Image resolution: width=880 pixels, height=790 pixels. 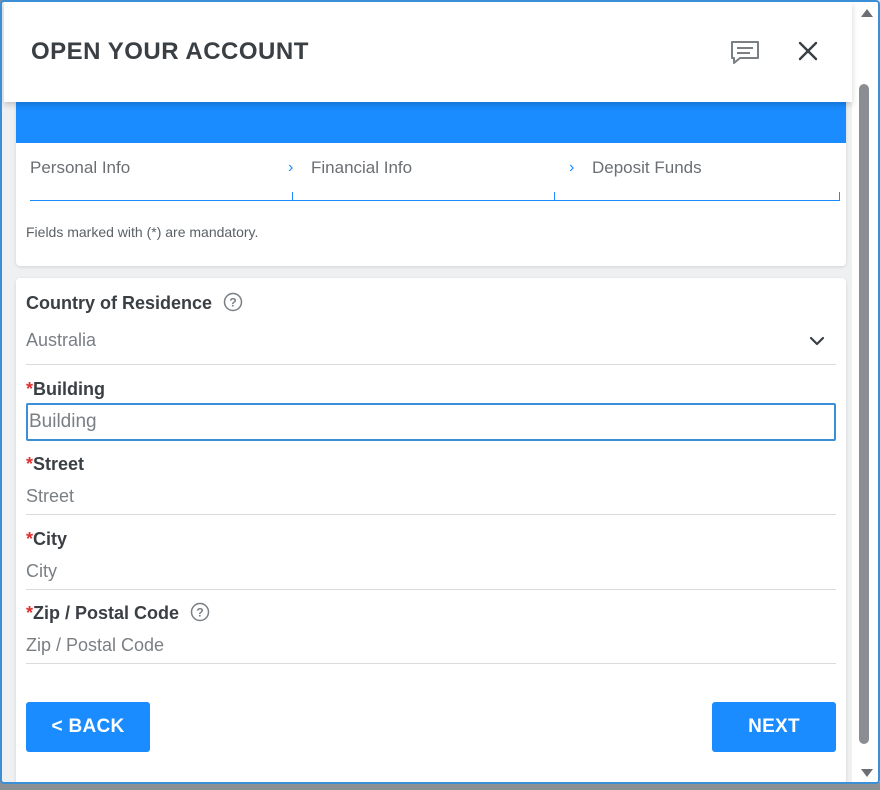 I want to click on city-label: *City, so click(x=47, y=539).